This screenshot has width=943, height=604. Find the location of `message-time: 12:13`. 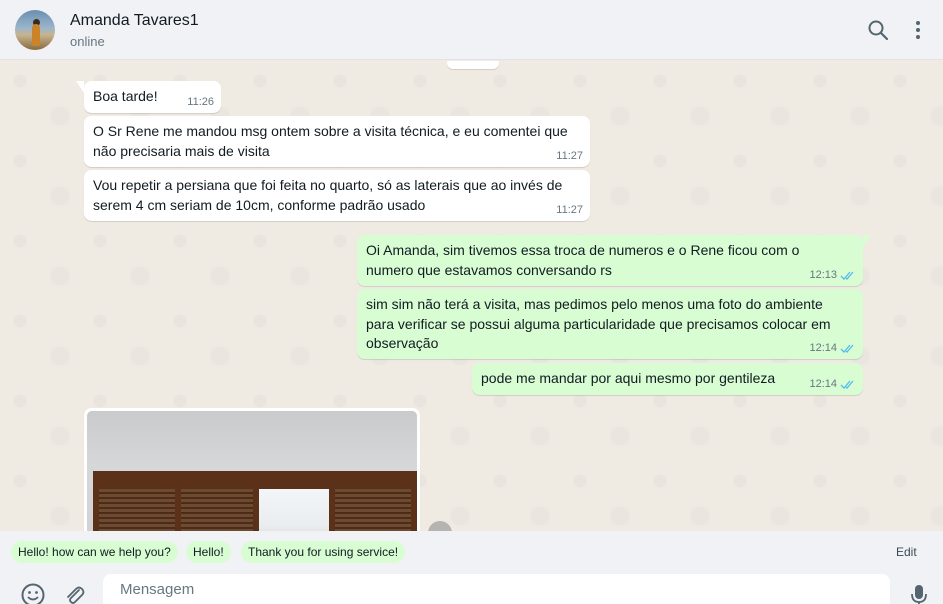

message-time: 12:13 is located at coordinates (823, 275).